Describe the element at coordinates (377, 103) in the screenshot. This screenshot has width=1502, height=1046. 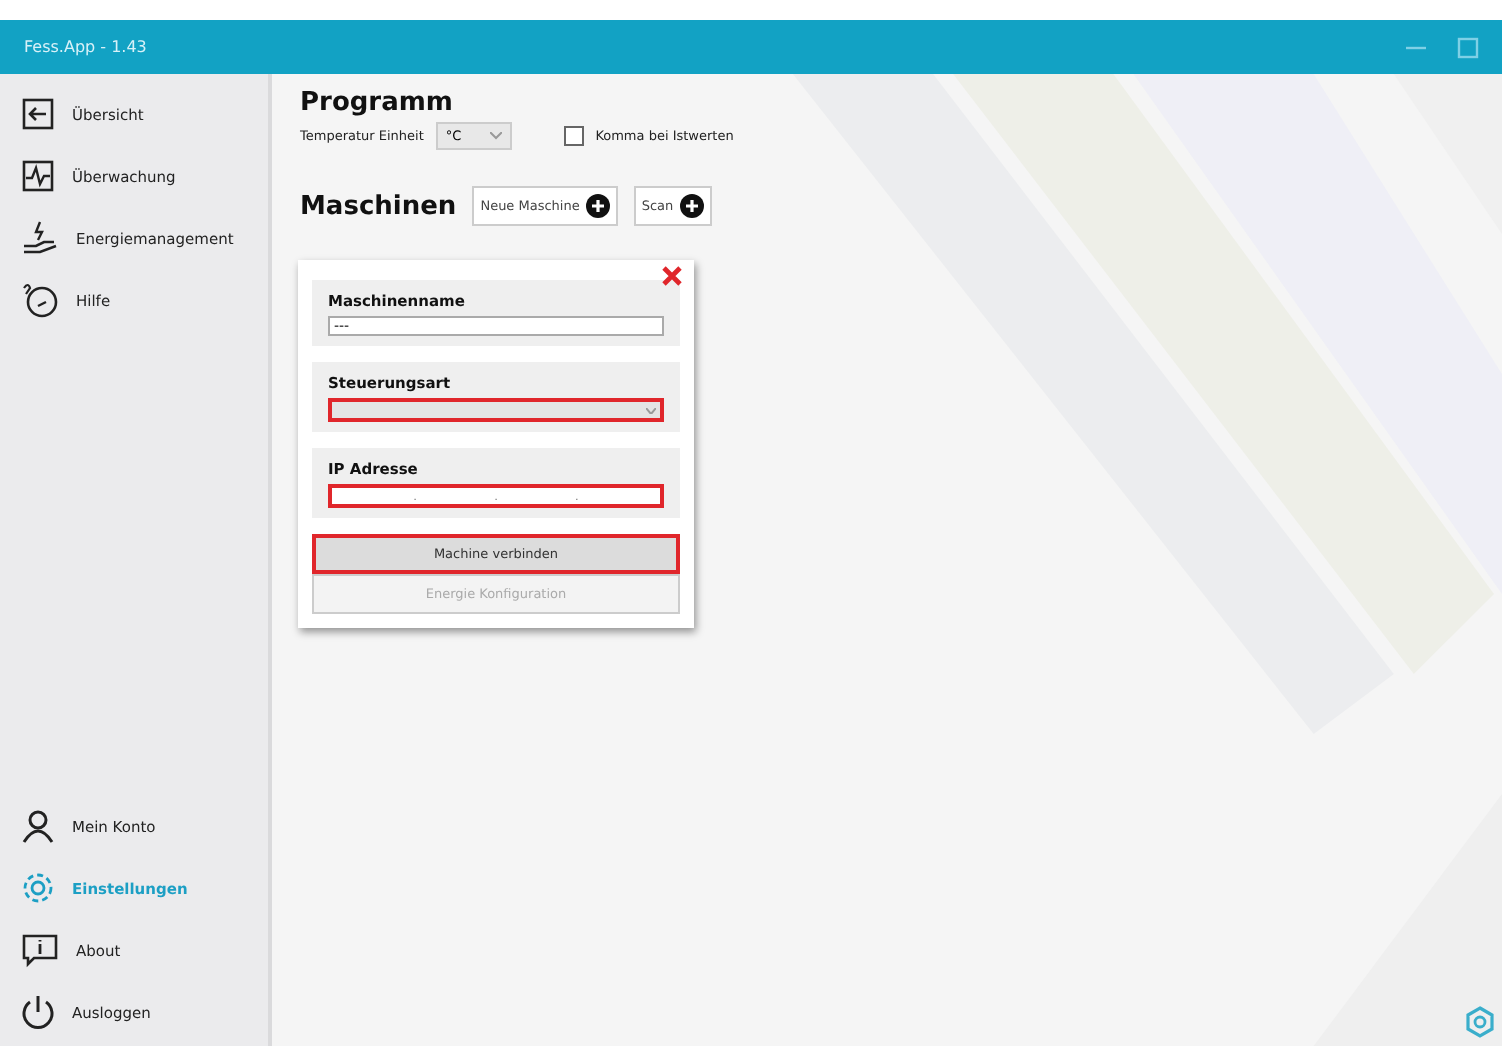
I see `section-heading: Programm` at that location.